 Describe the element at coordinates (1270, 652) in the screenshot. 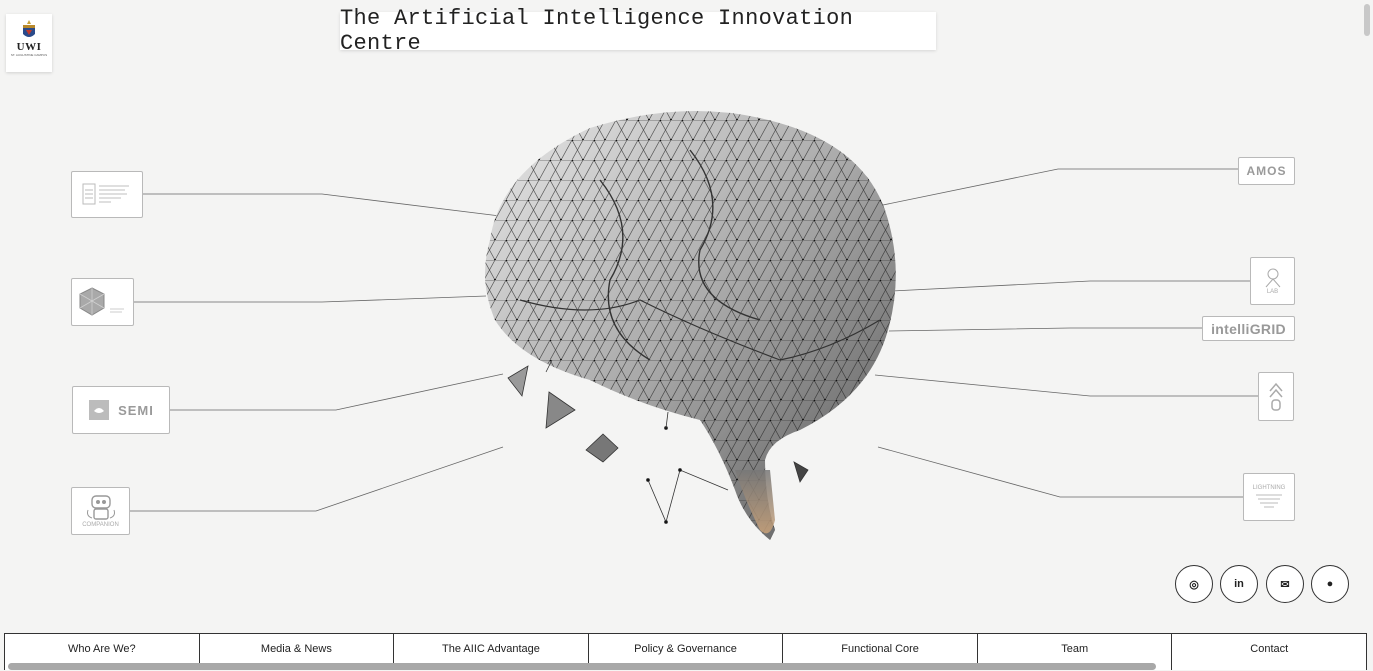

I see `nav-contact: Contact` at that location.